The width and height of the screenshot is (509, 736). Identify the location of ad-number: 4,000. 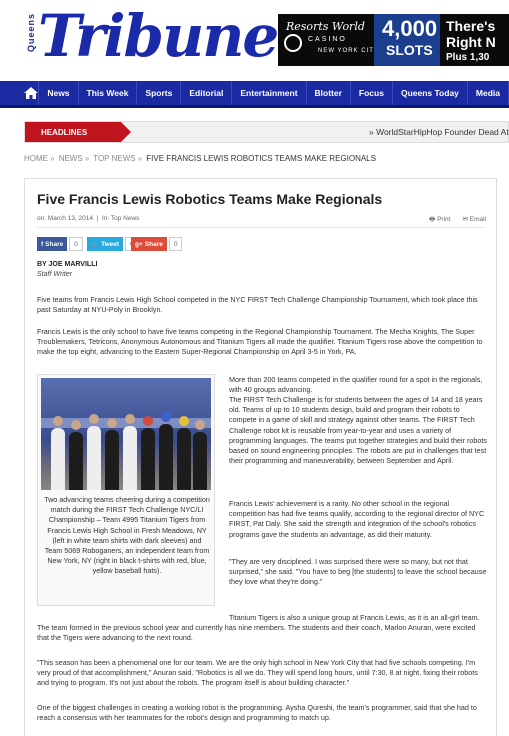
(410, 28).